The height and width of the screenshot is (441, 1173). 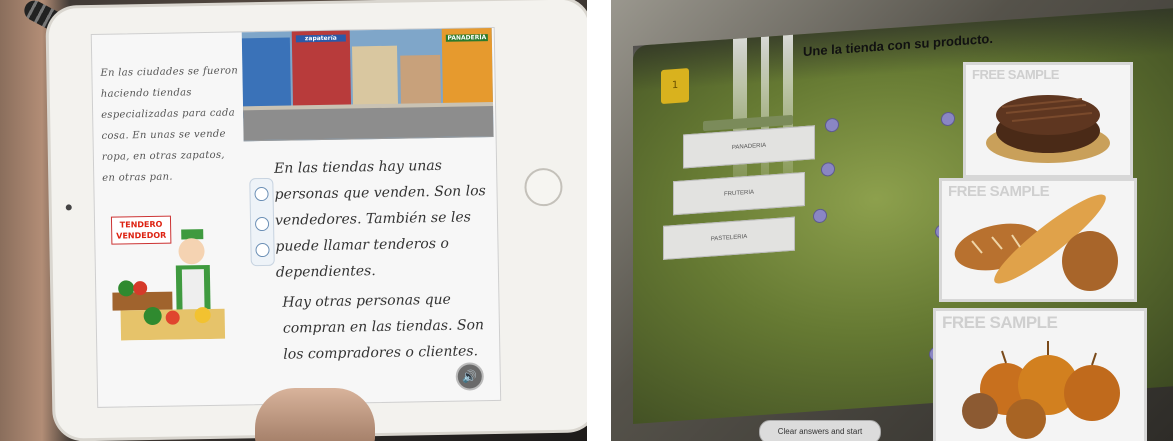 What do you see at coordinates (739, 193) in the screenshot?
I see `shop-button-fruteria: FRUTERIA` at bounding box center [739, 193].